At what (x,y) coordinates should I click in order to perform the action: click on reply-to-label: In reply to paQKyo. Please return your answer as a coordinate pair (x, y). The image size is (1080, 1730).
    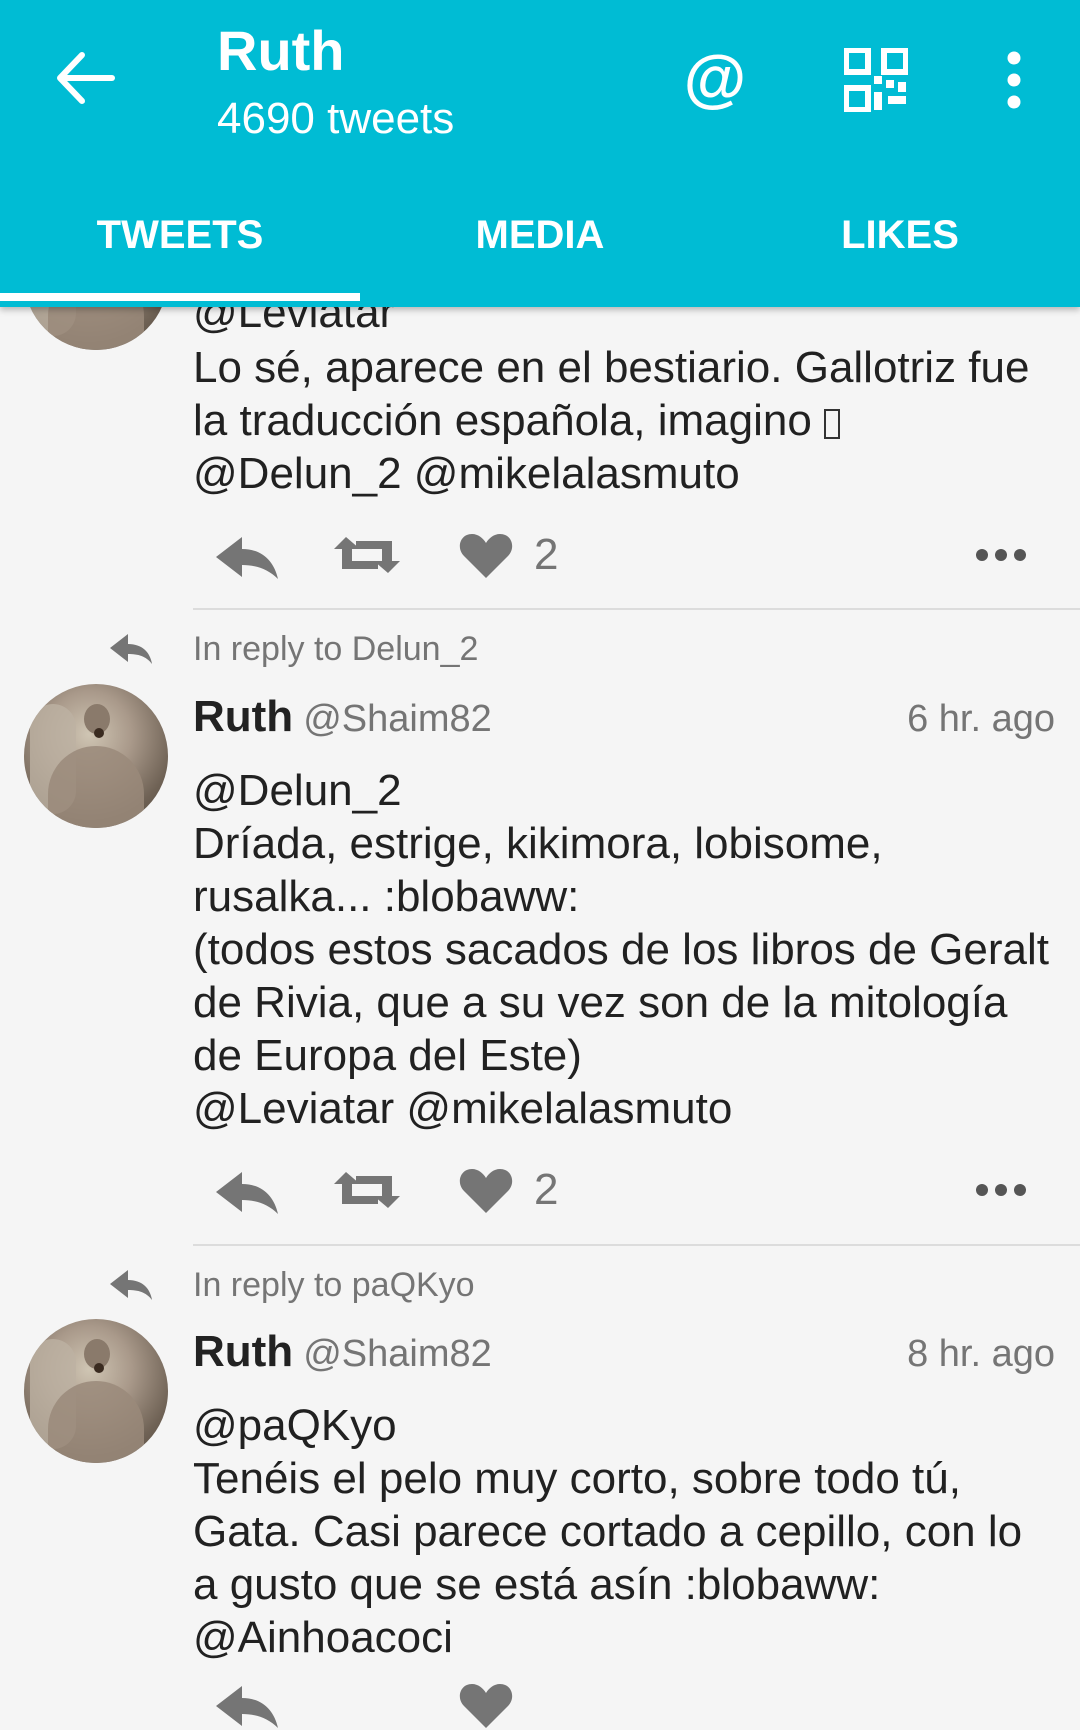
    Looking at the image, I should click on (334, 1285).